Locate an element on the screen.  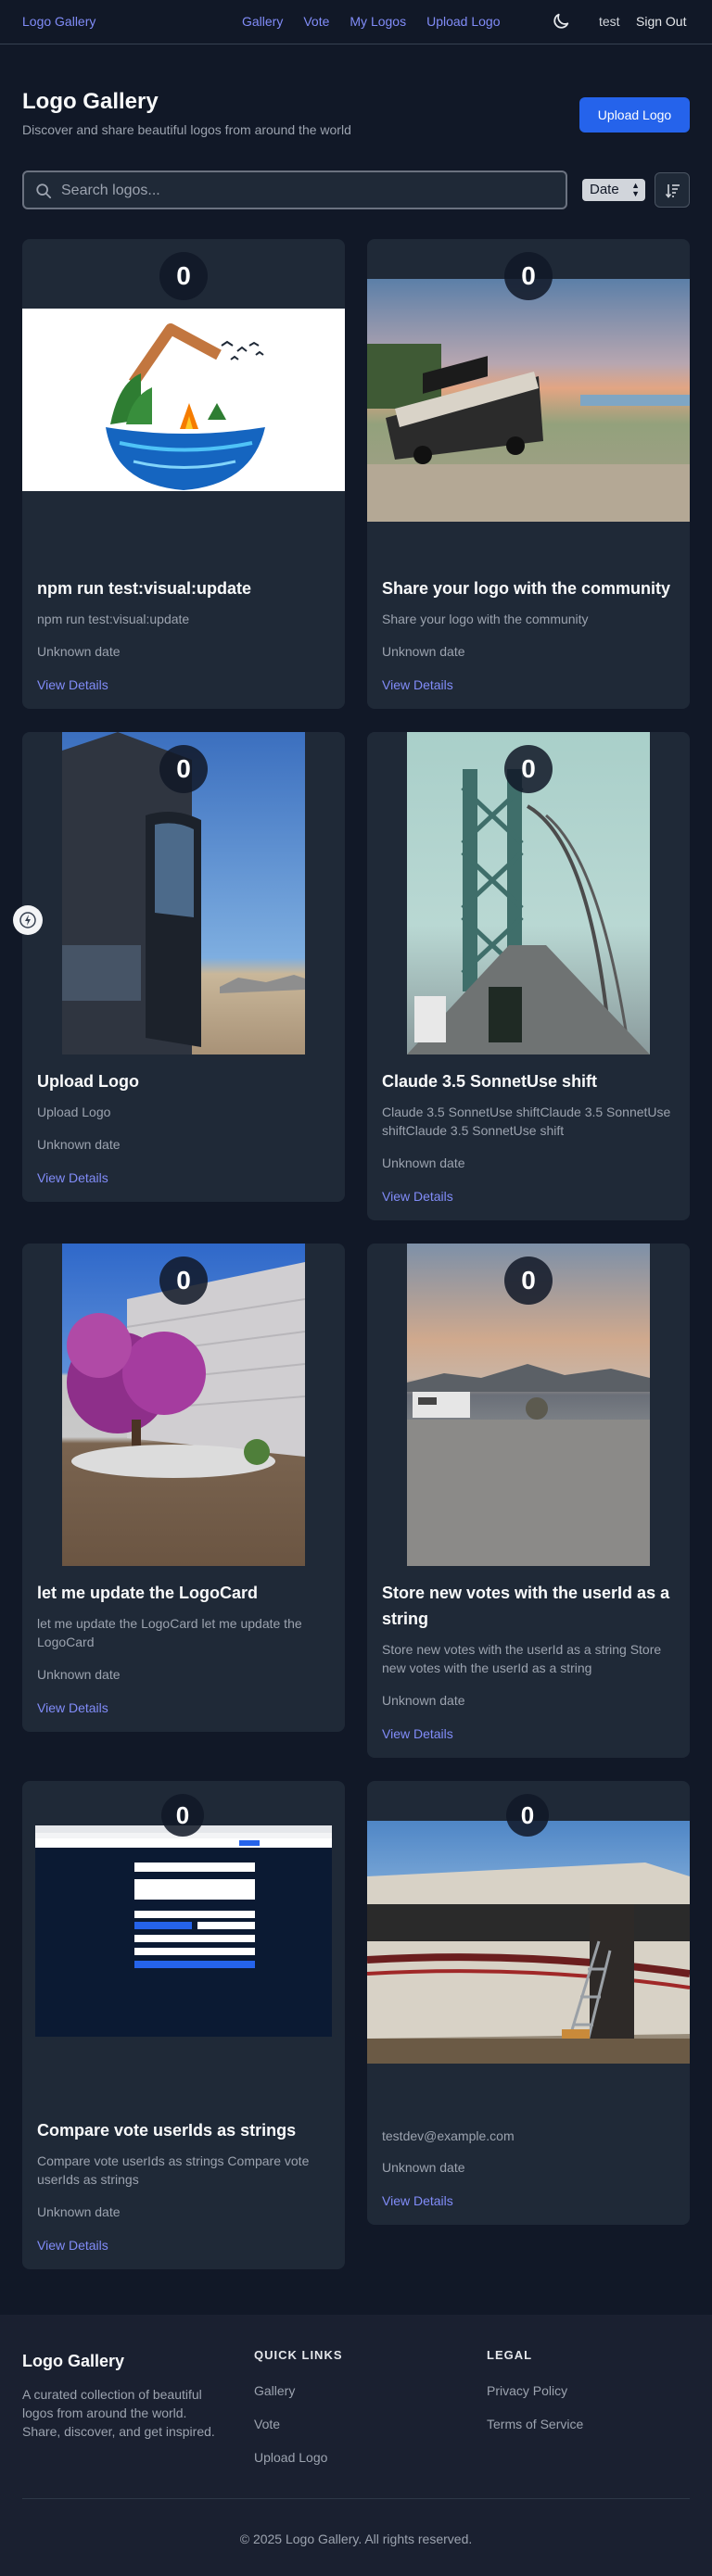
card-description: Upload Logo is located at coordinates (74, 1112).